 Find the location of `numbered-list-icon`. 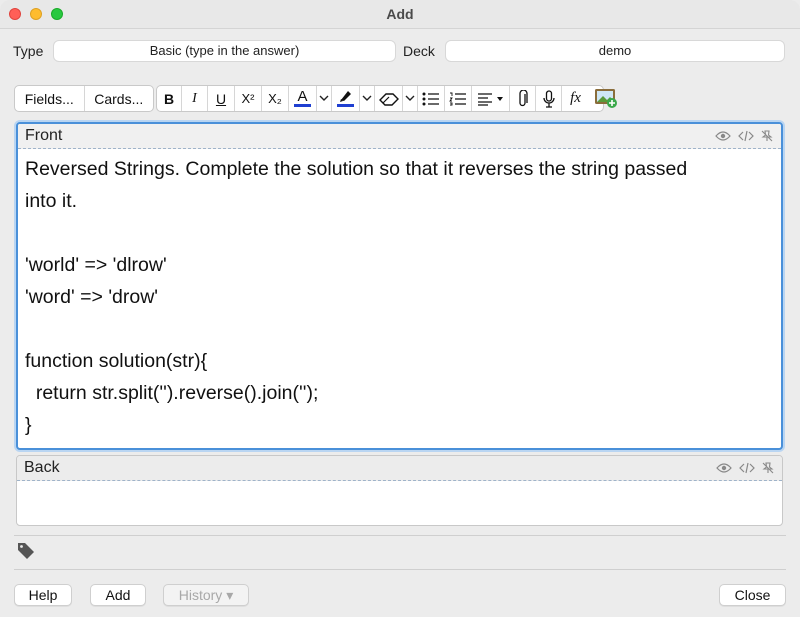

numbered-list-icon is located at coordinates (457, 98).